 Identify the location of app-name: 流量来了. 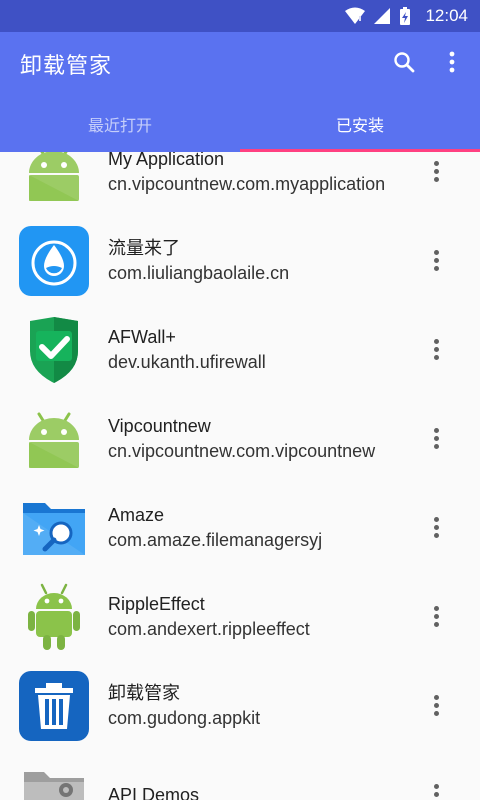
(144, 247).